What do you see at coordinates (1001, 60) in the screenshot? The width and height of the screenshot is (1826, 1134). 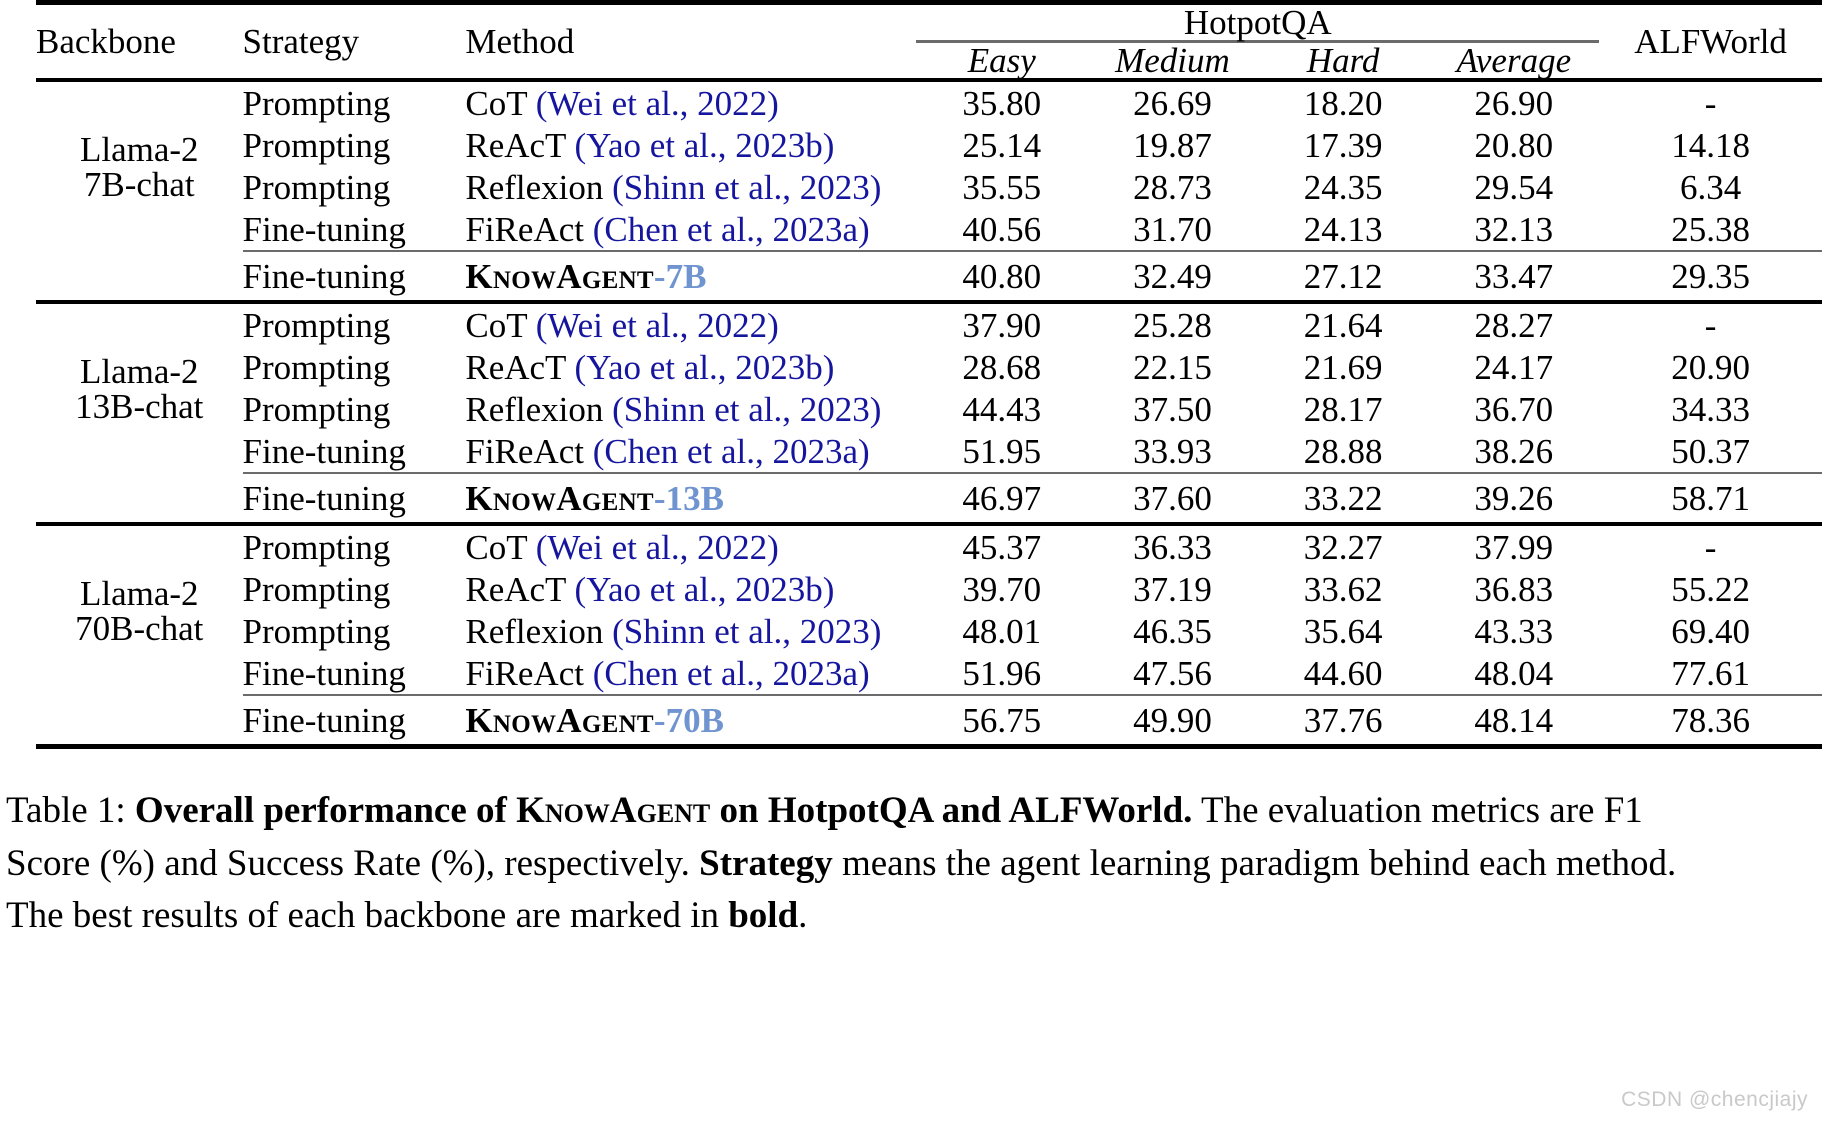 I see `subheader-easy: Easy` at bounding box center [1001, 60].